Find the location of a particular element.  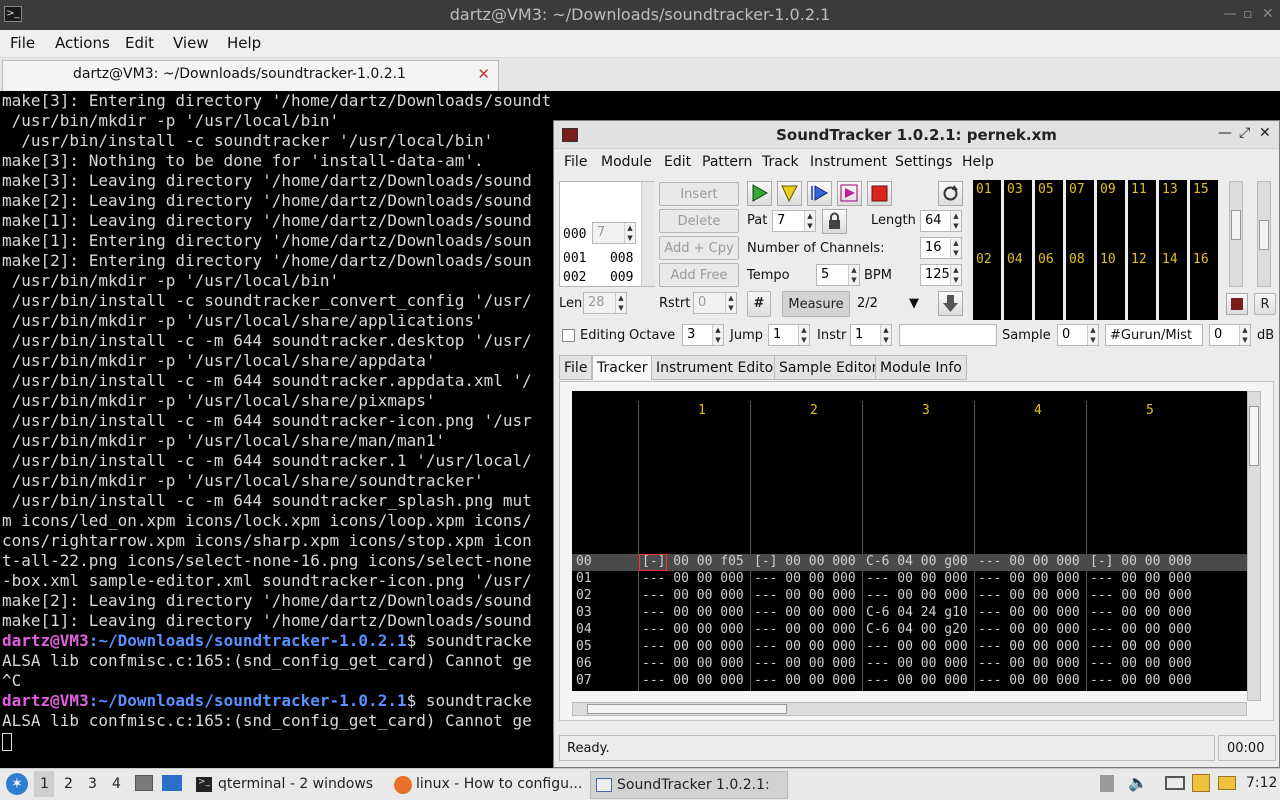

play-song-button is located at coordinates (759, 193).